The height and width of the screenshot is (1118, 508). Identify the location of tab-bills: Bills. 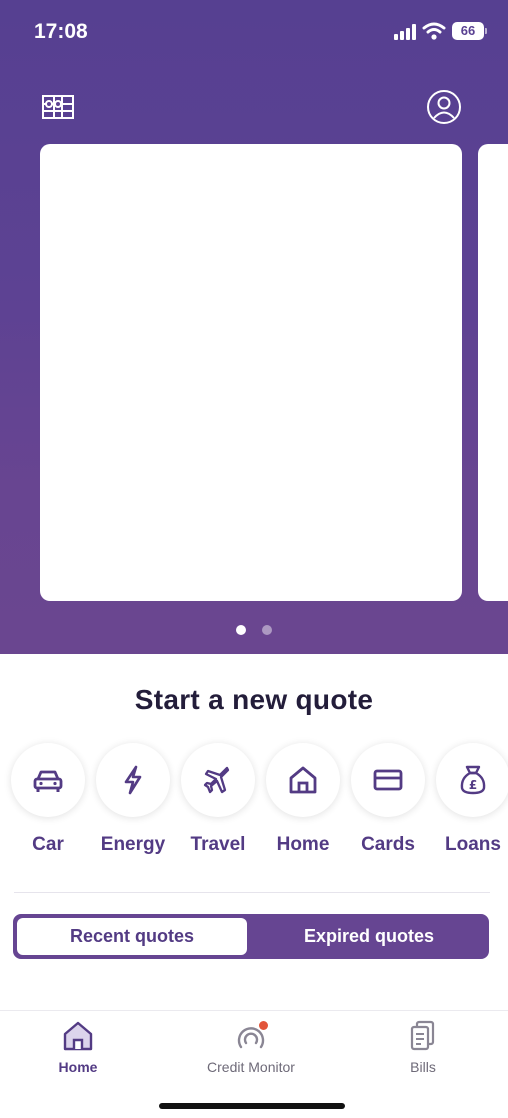
(423, 1047).